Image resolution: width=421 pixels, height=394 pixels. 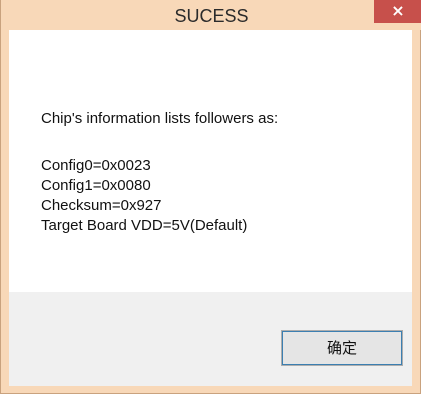 I want to click on window-title: SUCESS, so click(x=211, y=16).